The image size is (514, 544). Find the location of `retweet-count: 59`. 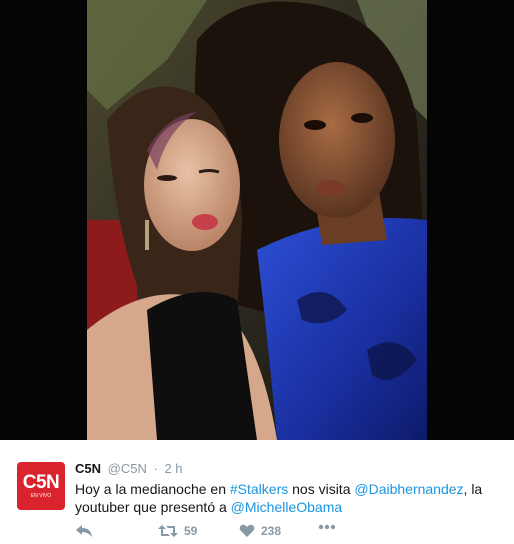

retweet-count: 59 is located at coordinates (191, 531).